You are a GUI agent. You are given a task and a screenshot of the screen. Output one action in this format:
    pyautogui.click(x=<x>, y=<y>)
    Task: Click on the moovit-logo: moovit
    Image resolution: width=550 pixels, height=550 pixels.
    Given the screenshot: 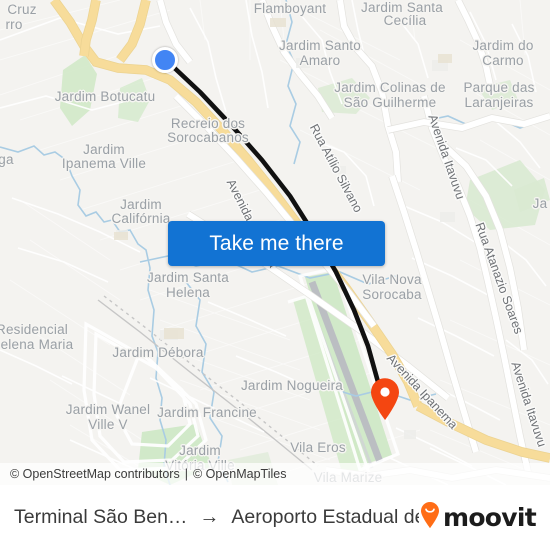 What is the action you would take?
    pyautogui.click(x=478, y=517)
    